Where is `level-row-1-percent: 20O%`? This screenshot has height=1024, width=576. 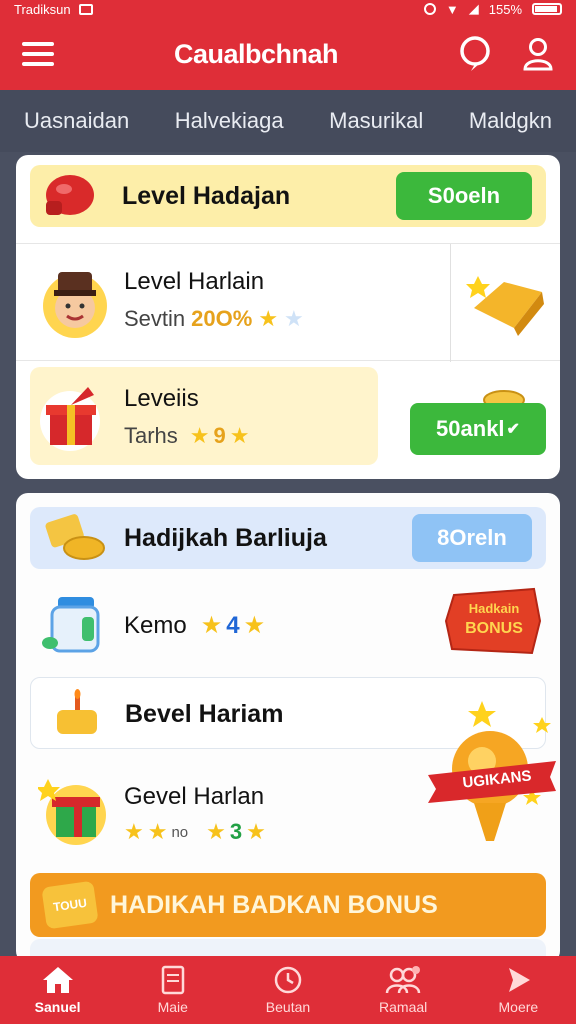
level-row-1-percent: 20O% is located at coordinates (222, 318).